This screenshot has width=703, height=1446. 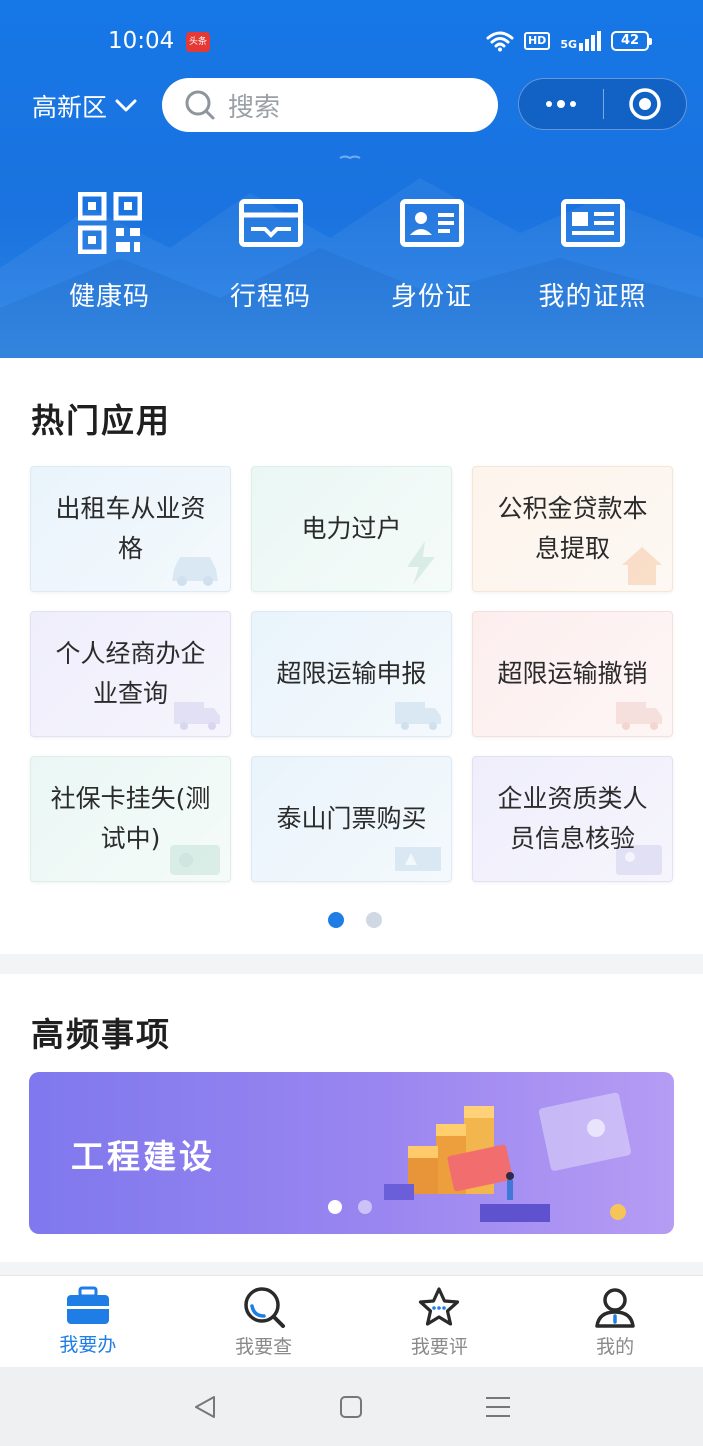 What do you see at coordinates (141, 41) in the screenshot?
I see `status-time: 10:04` at bounding box center [141, 41].